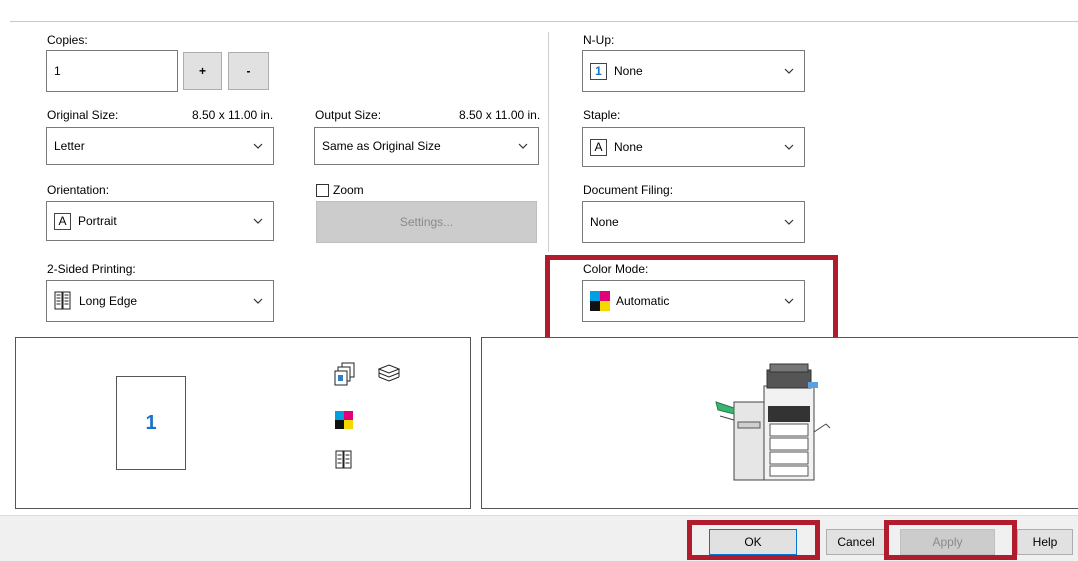 The width and height of the screenshot is (1078, 561). What do you see at coordinates (69, 146) in the screenshot?
I see `original-size-value: Letter` at bounding box center [69, 146].